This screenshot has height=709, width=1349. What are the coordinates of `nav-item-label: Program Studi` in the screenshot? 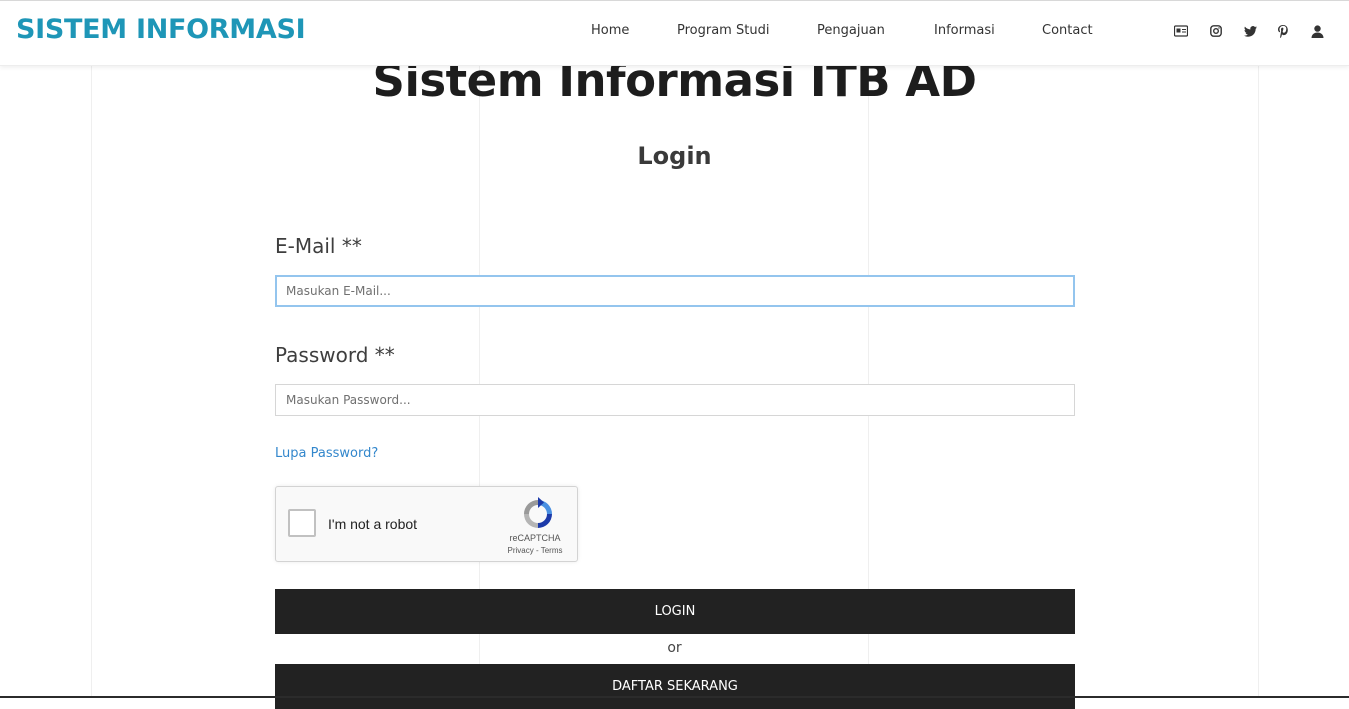 It's located at (723, 30).